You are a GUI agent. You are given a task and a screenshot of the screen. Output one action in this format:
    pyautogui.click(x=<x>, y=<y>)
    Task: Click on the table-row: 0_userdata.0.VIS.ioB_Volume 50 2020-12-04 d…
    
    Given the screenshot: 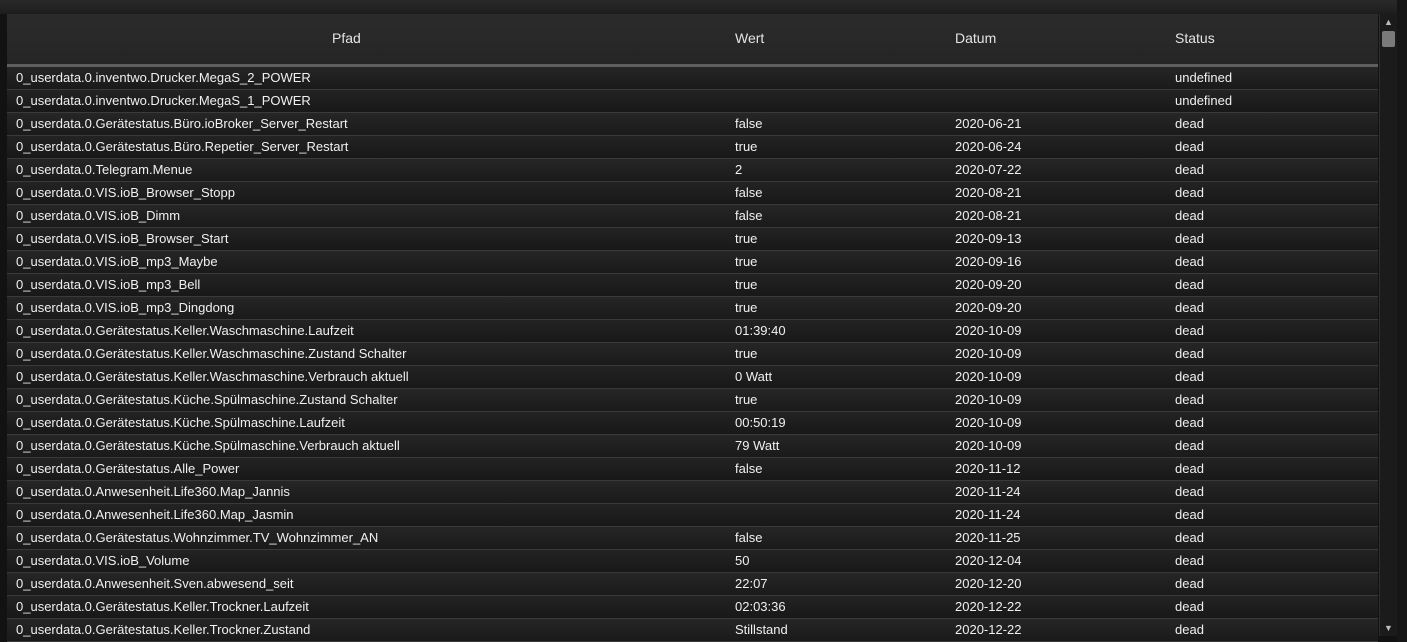 What is the action you would take?
    pyautogui.click(x=692, y=561)
    